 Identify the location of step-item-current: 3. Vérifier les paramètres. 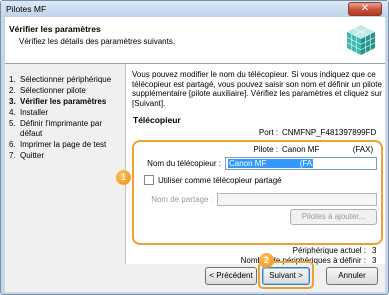
(64, 102).